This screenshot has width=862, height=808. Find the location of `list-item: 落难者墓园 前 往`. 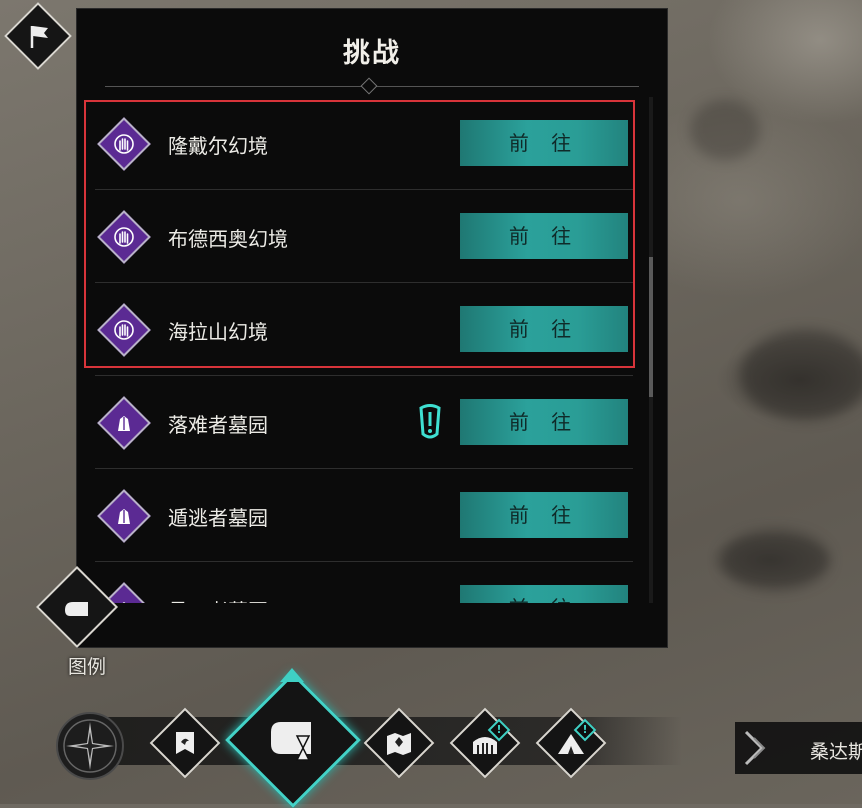

list-item: 落难者墓园 前 往 is located at coordinates (363, 422).